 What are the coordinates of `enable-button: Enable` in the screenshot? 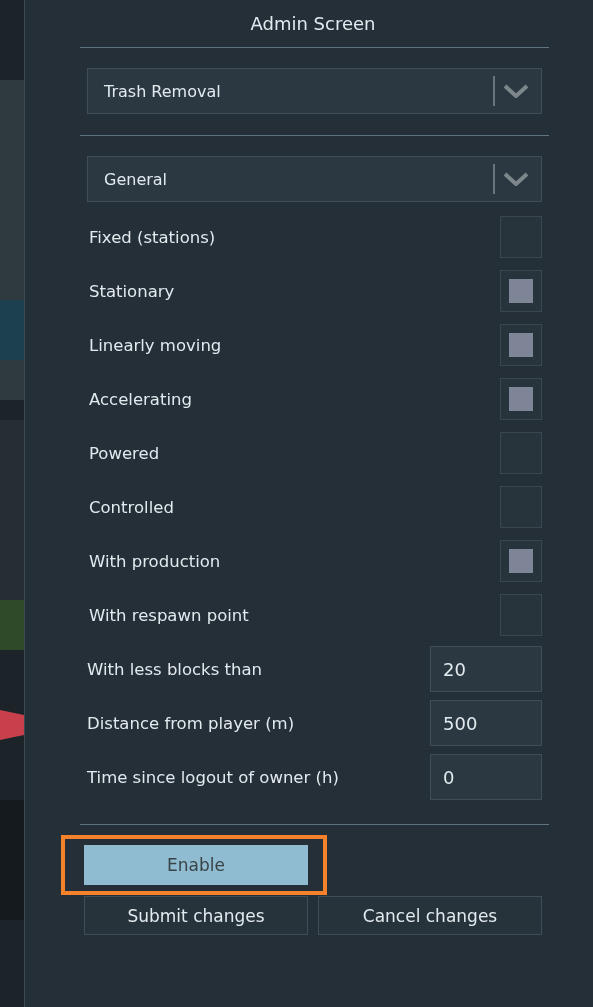 It's located at (196, 865).